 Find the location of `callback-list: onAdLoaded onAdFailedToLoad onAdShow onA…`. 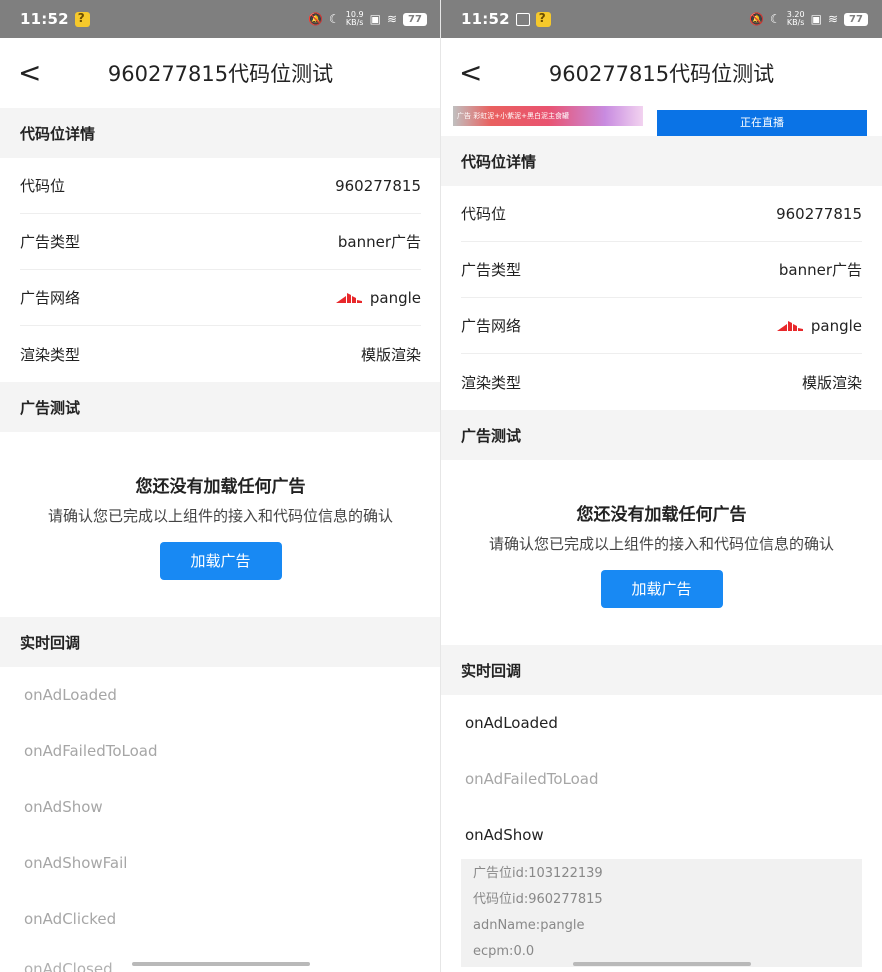

callback-list: onAdLoaded onAdFailedToLoad onAdShow onA… is located at coordinates (220, 807).